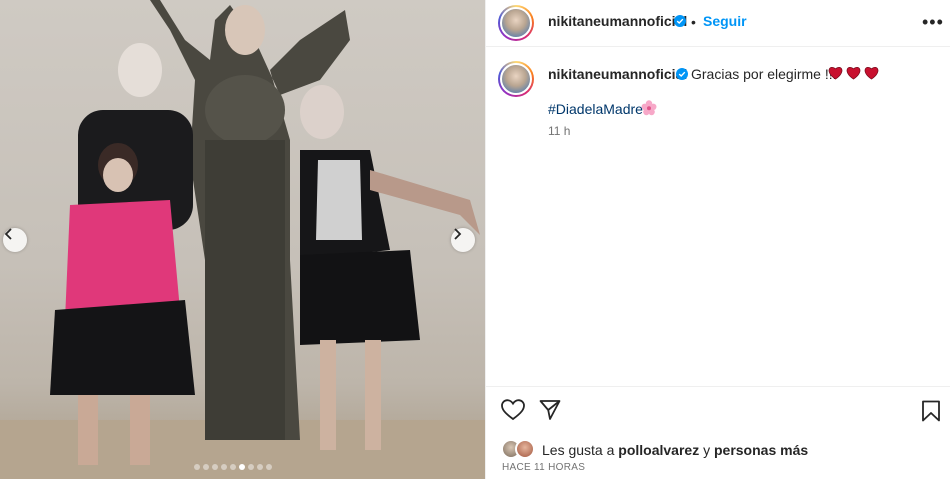  Describe the element at coordinates (658, 450) in the screenshot. I see `liker-username: polloalvarez` at that location.